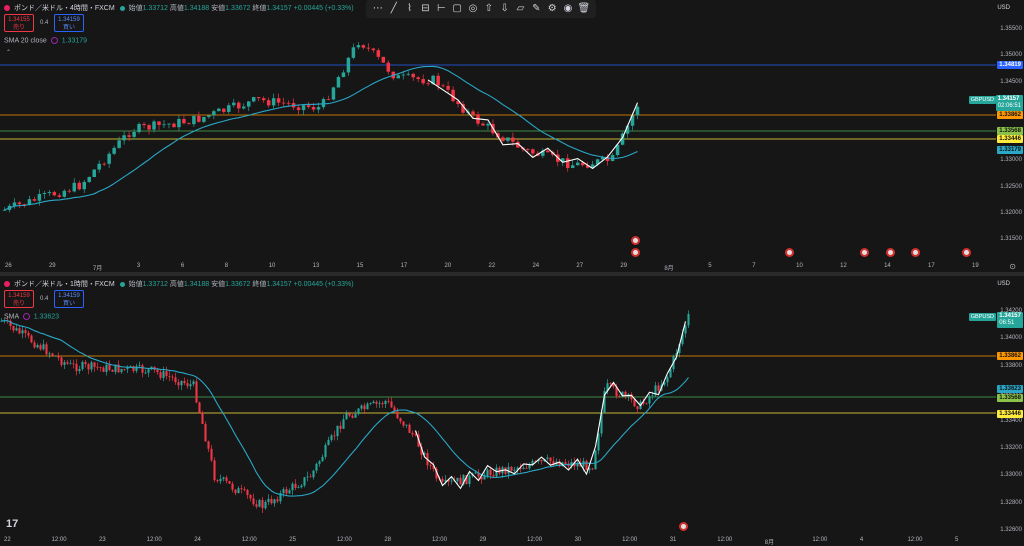 Image resolution: width=1024 pixels, height=546 pixels. What do you see at coordinates (489, 9) in the screenshot?
I see `arrow-up-icon: ⇧` at bounding box center [489, 9].